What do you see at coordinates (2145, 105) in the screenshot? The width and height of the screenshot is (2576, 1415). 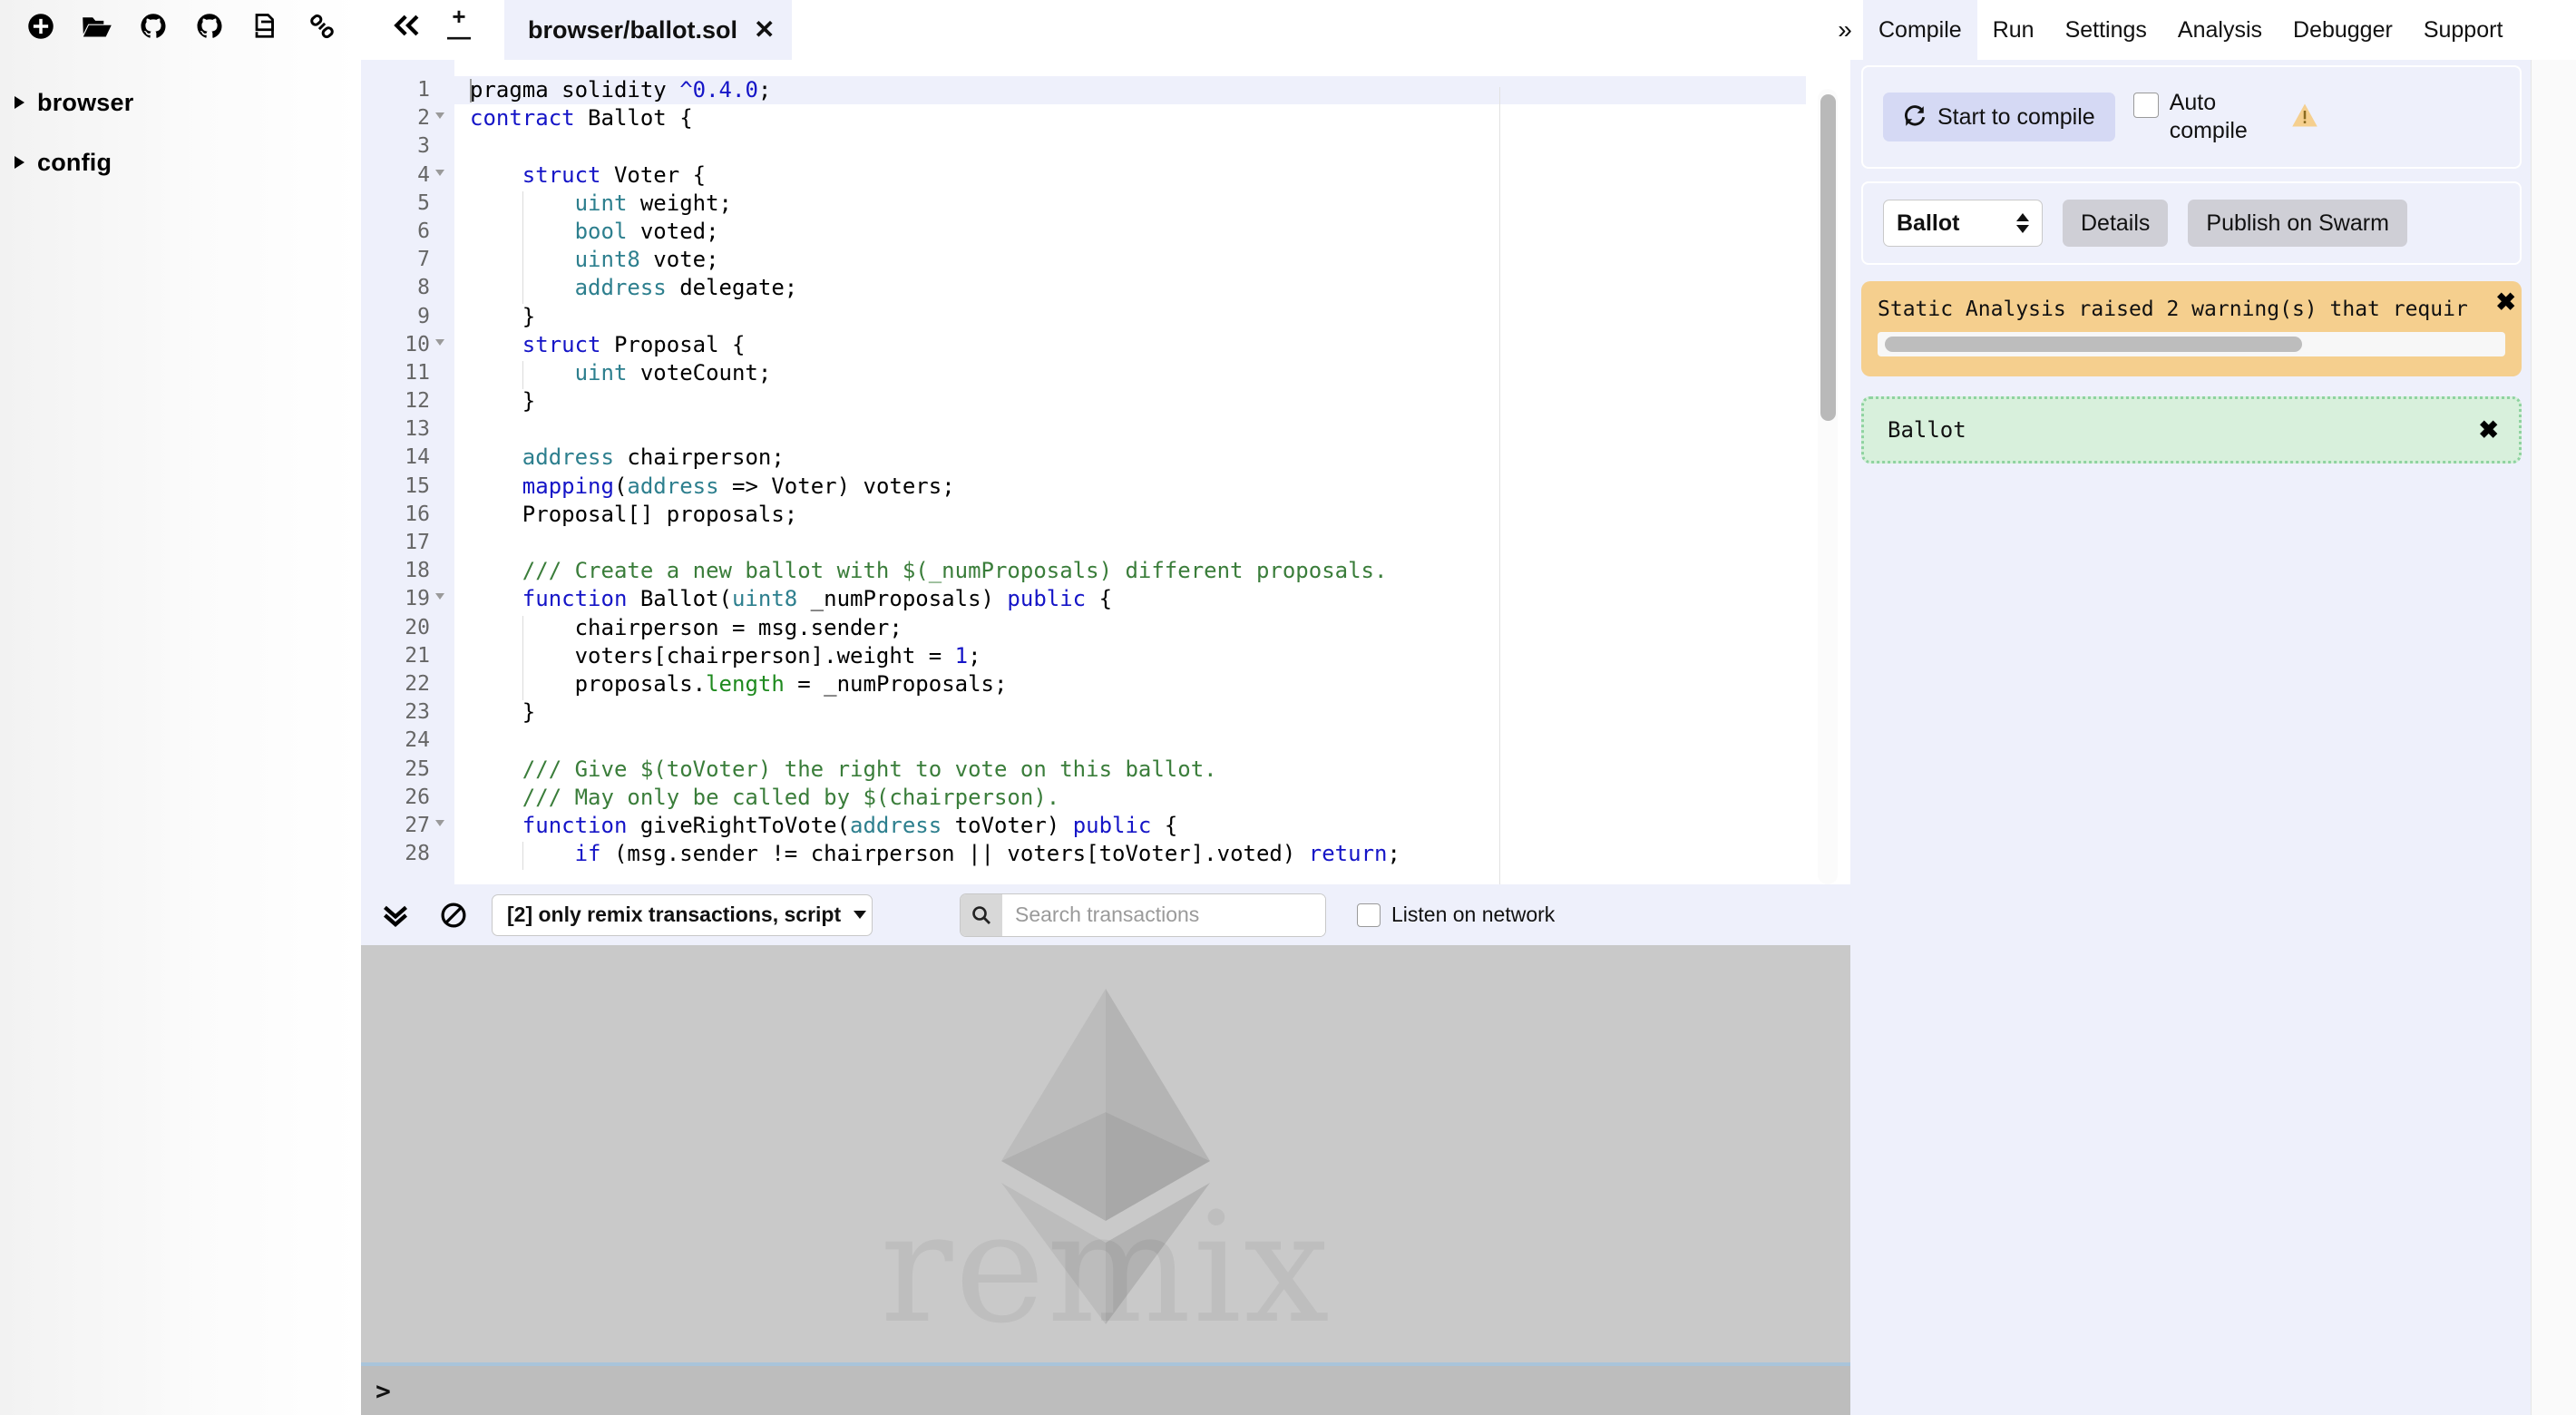 I see `auto-compile-checkbox` at bounding box center [2145, 105].